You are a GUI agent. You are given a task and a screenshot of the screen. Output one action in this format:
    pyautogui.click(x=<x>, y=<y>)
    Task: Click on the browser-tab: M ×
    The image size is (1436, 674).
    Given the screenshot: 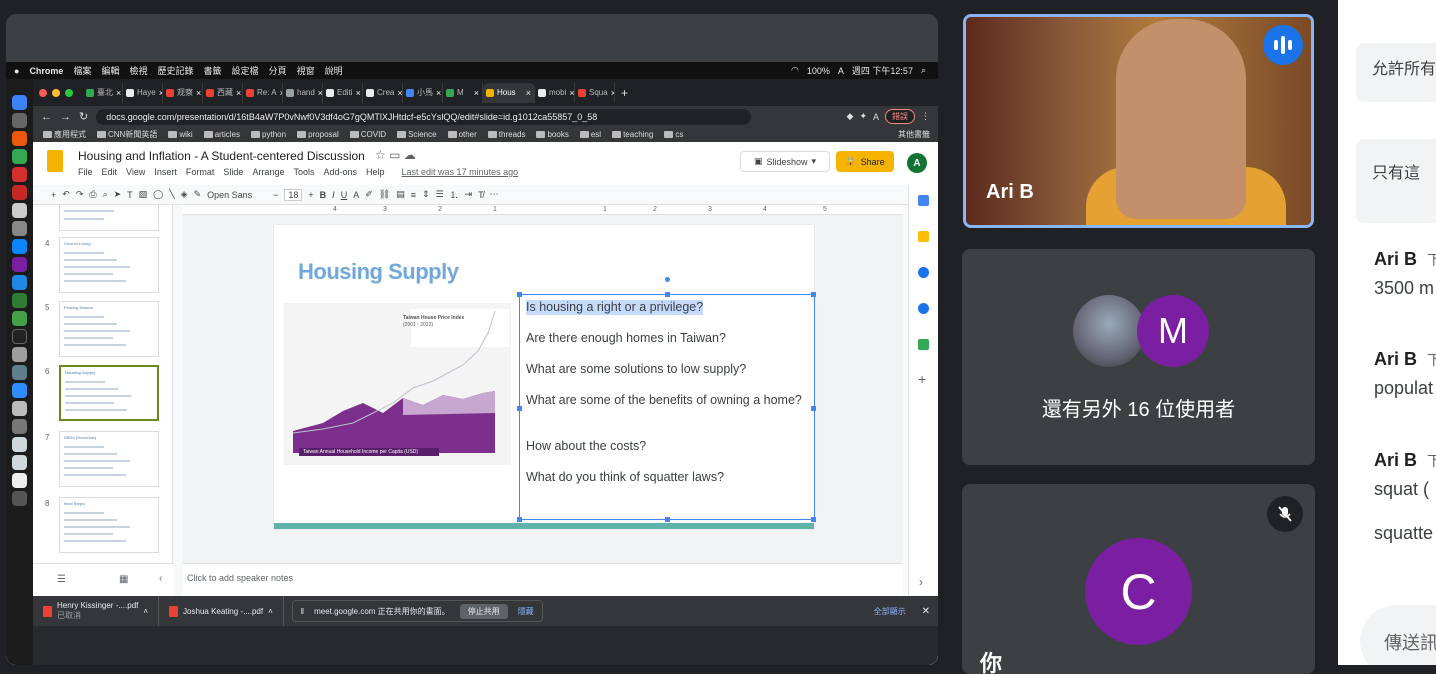 What is the action you would take?
    pyautogui.click(x=463, y=92)
    